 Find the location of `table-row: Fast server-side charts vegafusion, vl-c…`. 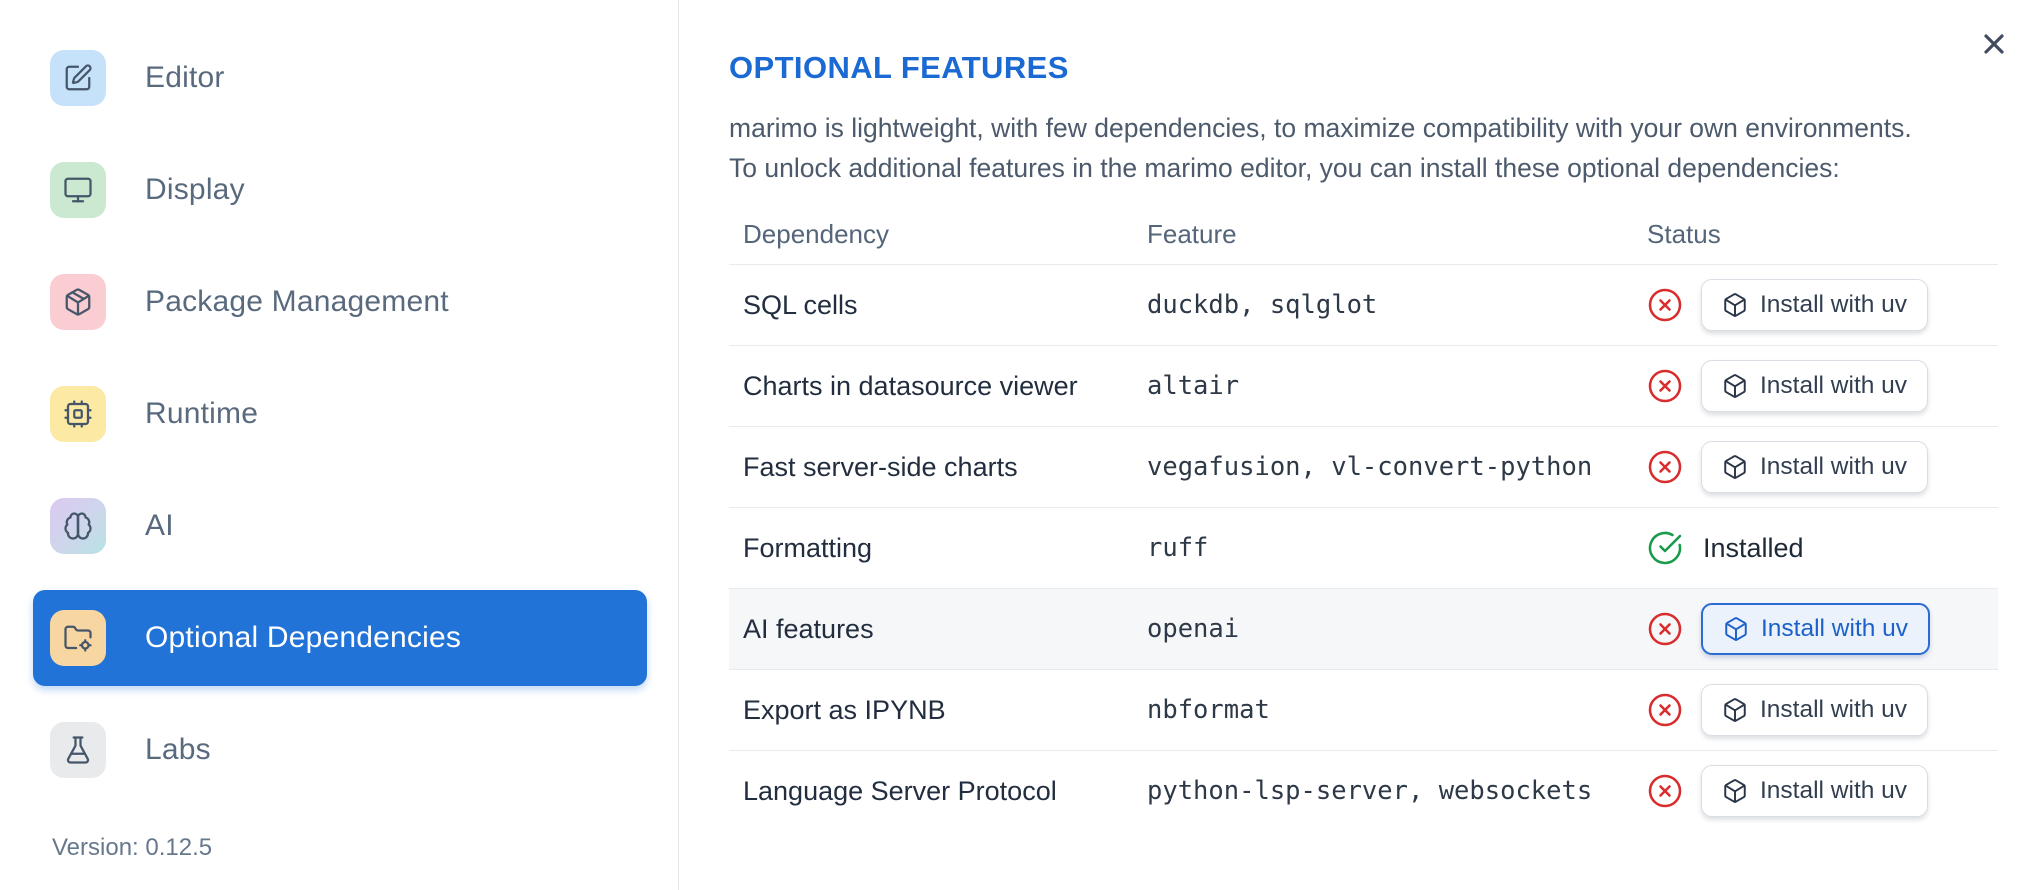

table-row: Fast server-side charts vegafusion, vl-c… is located at coordinates (1363, 467).